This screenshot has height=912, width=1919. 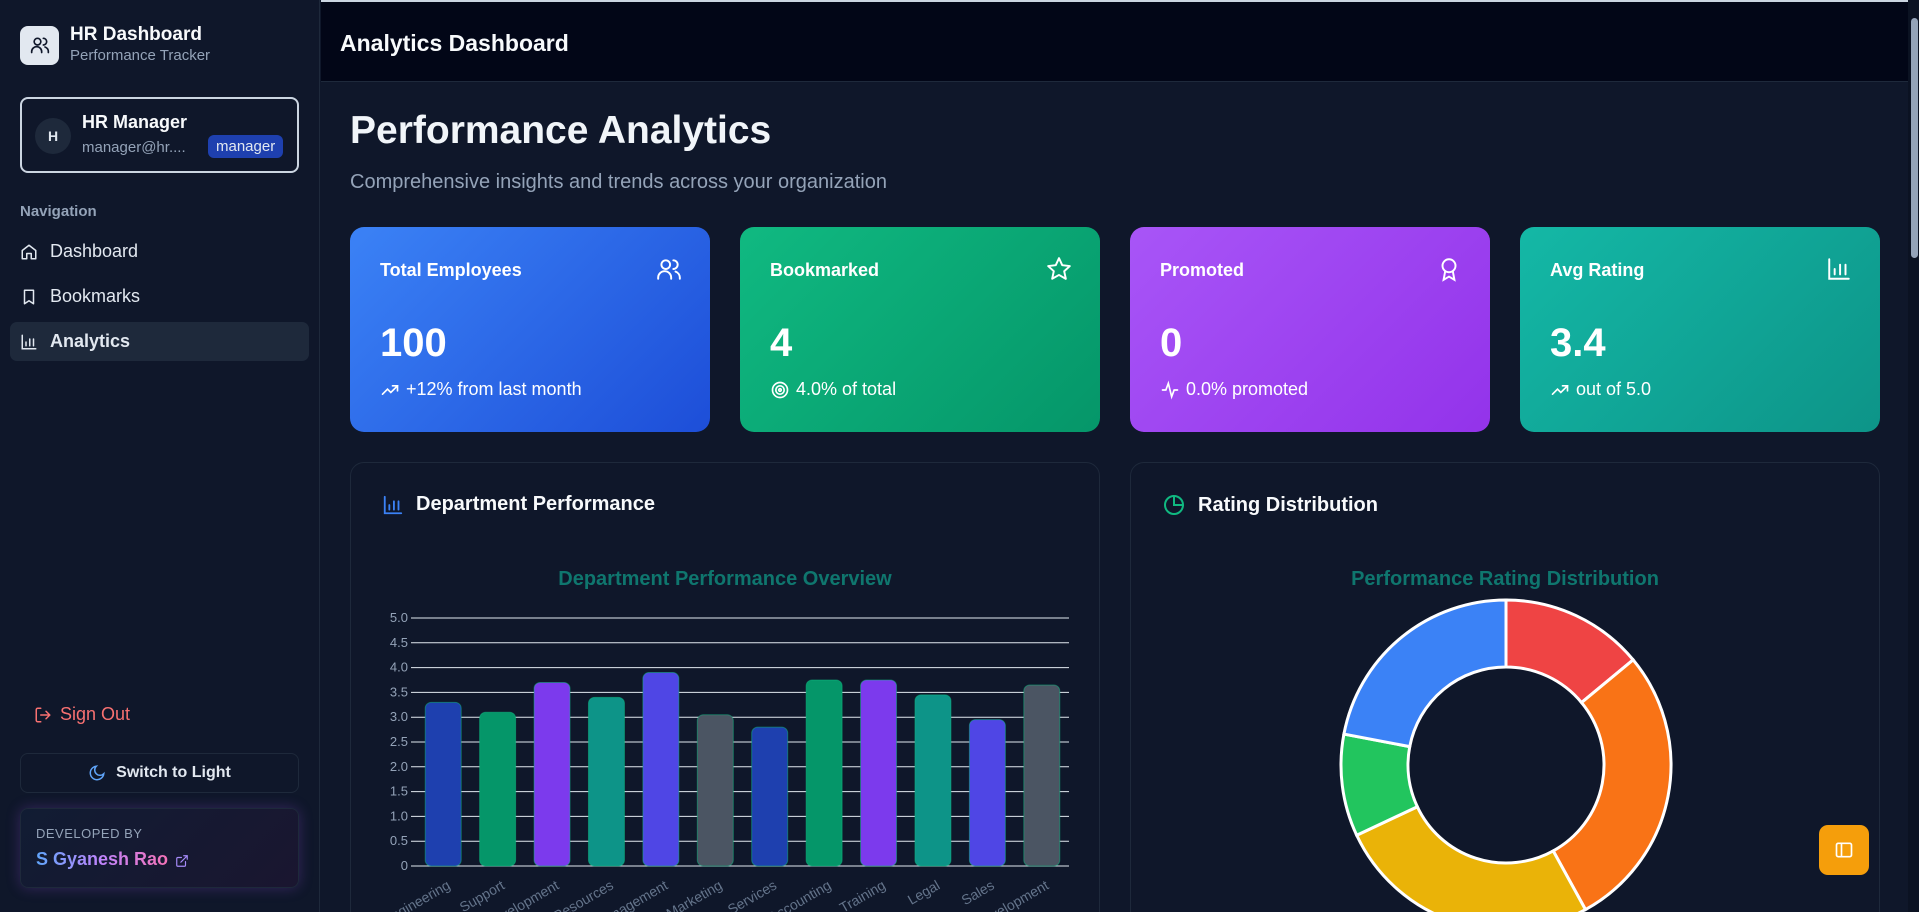 I want to click on stat-note: out of 5.0, so click(x=1600, y=389).